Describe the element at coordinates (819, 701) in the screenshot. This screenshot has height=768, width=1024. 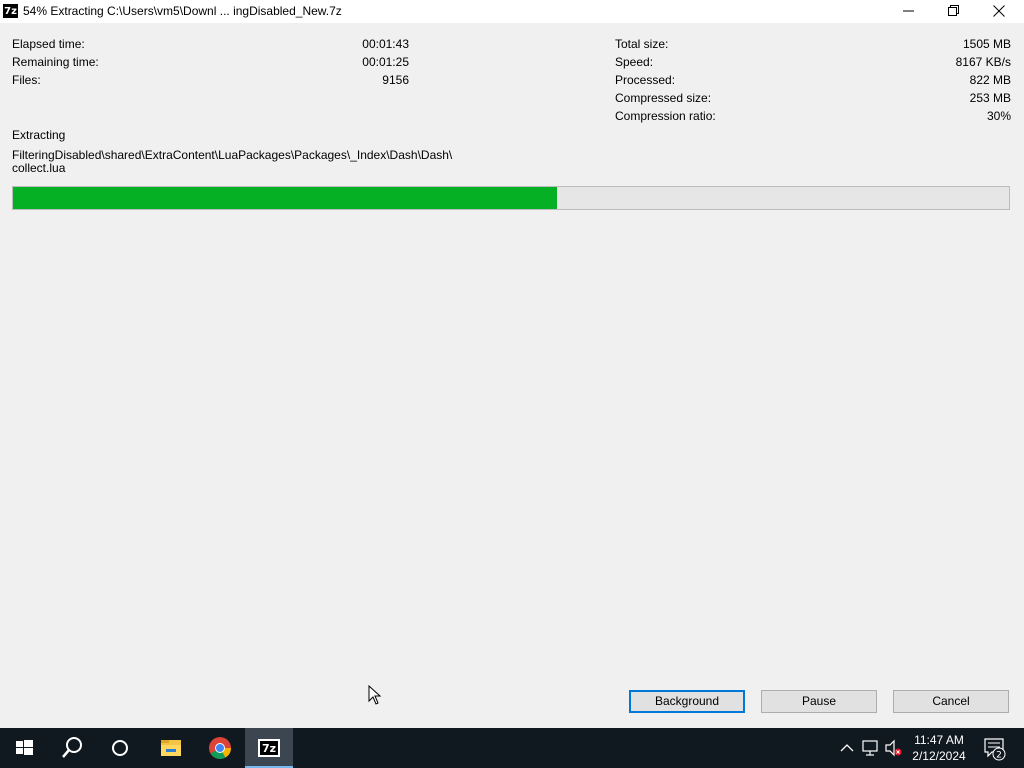
I see `pause-button: Pause` at that location.